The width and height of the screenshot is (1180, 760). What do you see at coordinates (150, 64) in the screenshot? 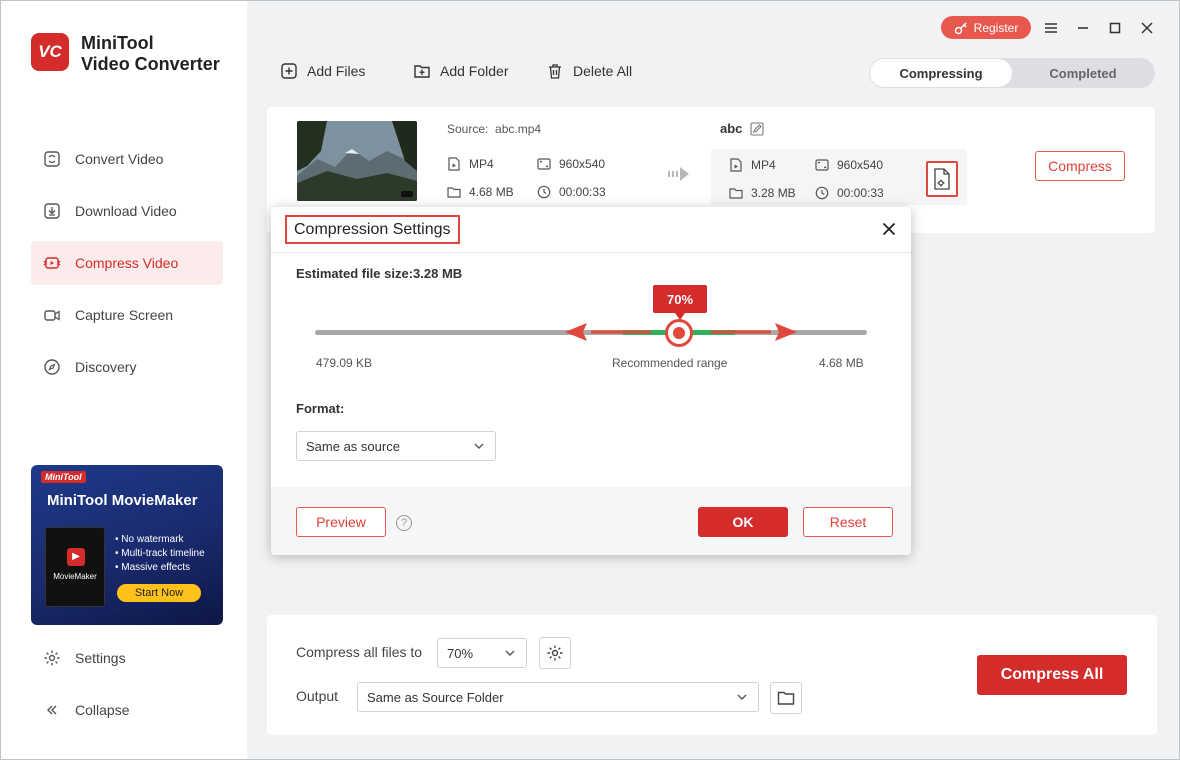
I see `app-name-line2: Video Converter` at bounding box center [150, 64].